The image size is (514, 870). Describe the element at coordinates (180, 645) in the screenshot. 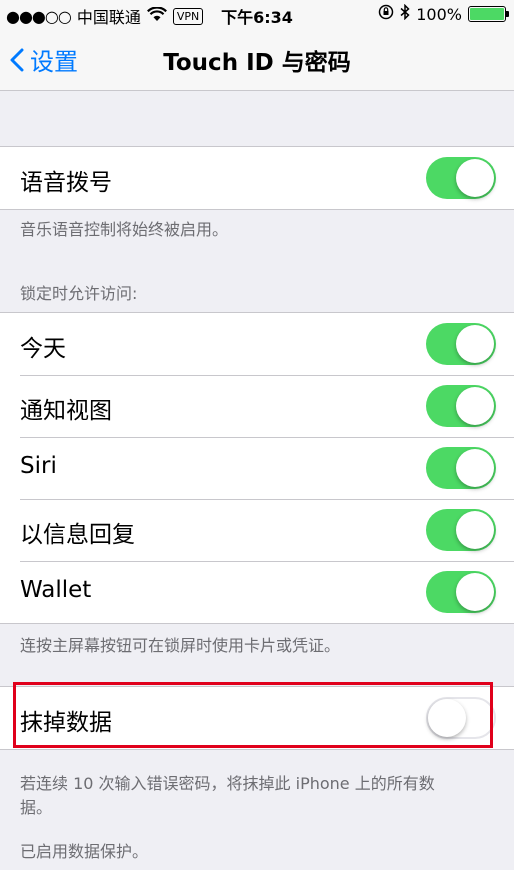

I see `lock-access-footer: 连按主屏幕按钮可在锁屏时使用卡片或凭证。` at that location.